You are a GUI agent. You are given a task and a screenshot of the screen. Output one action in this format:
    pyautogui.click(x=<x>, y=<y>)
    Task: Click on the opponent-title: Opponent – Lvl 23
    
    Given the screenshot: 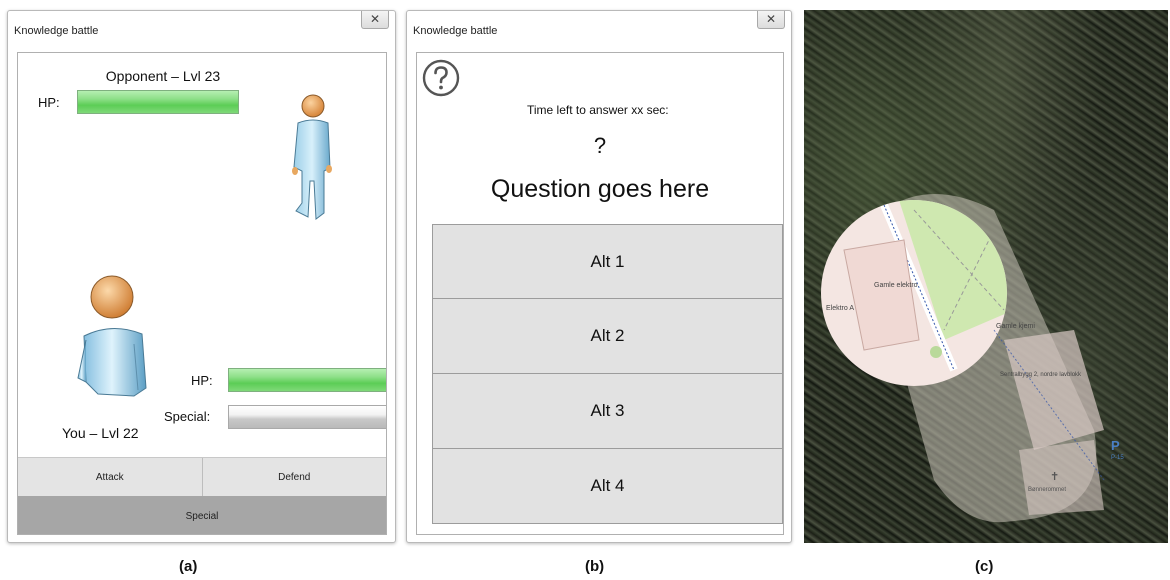 What is the action you would take?
    pyautogui.click(x=163, y=76)
    